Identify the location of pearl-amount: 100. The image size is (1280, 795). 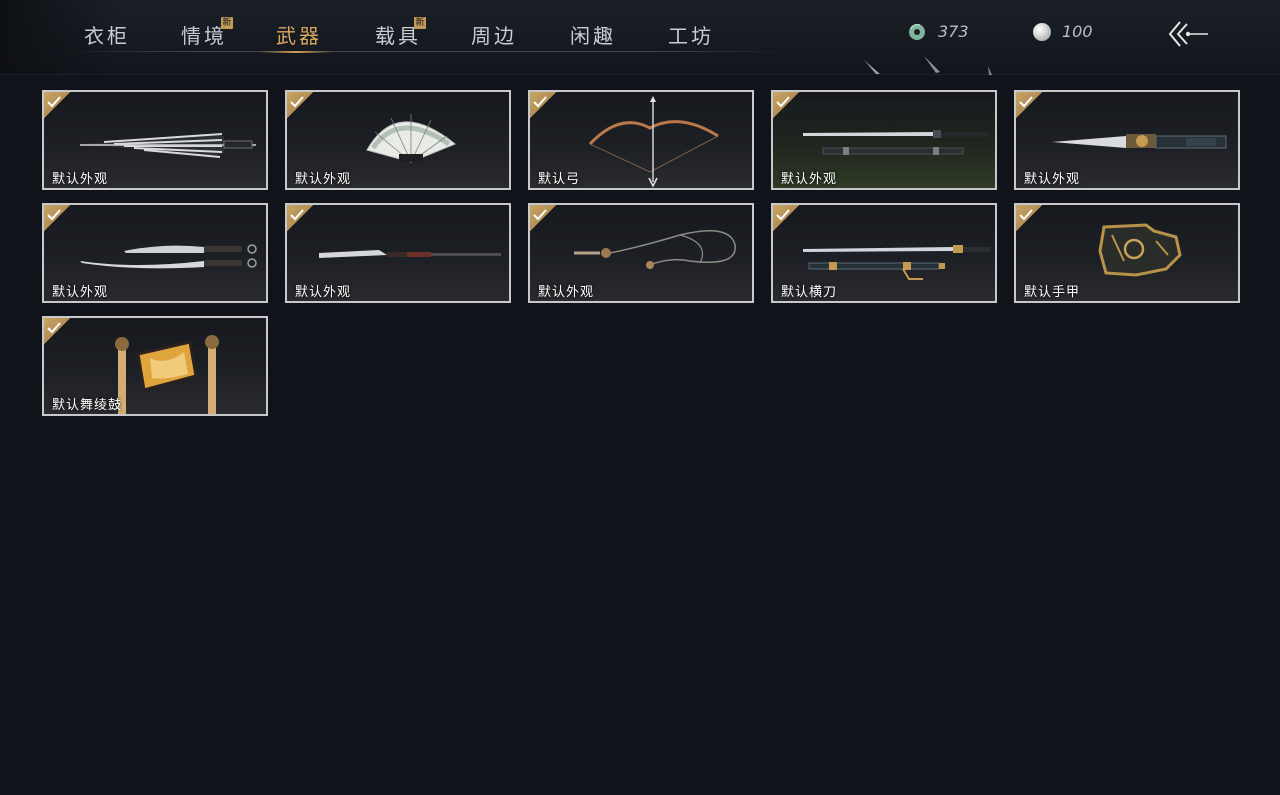
(1077, 31).